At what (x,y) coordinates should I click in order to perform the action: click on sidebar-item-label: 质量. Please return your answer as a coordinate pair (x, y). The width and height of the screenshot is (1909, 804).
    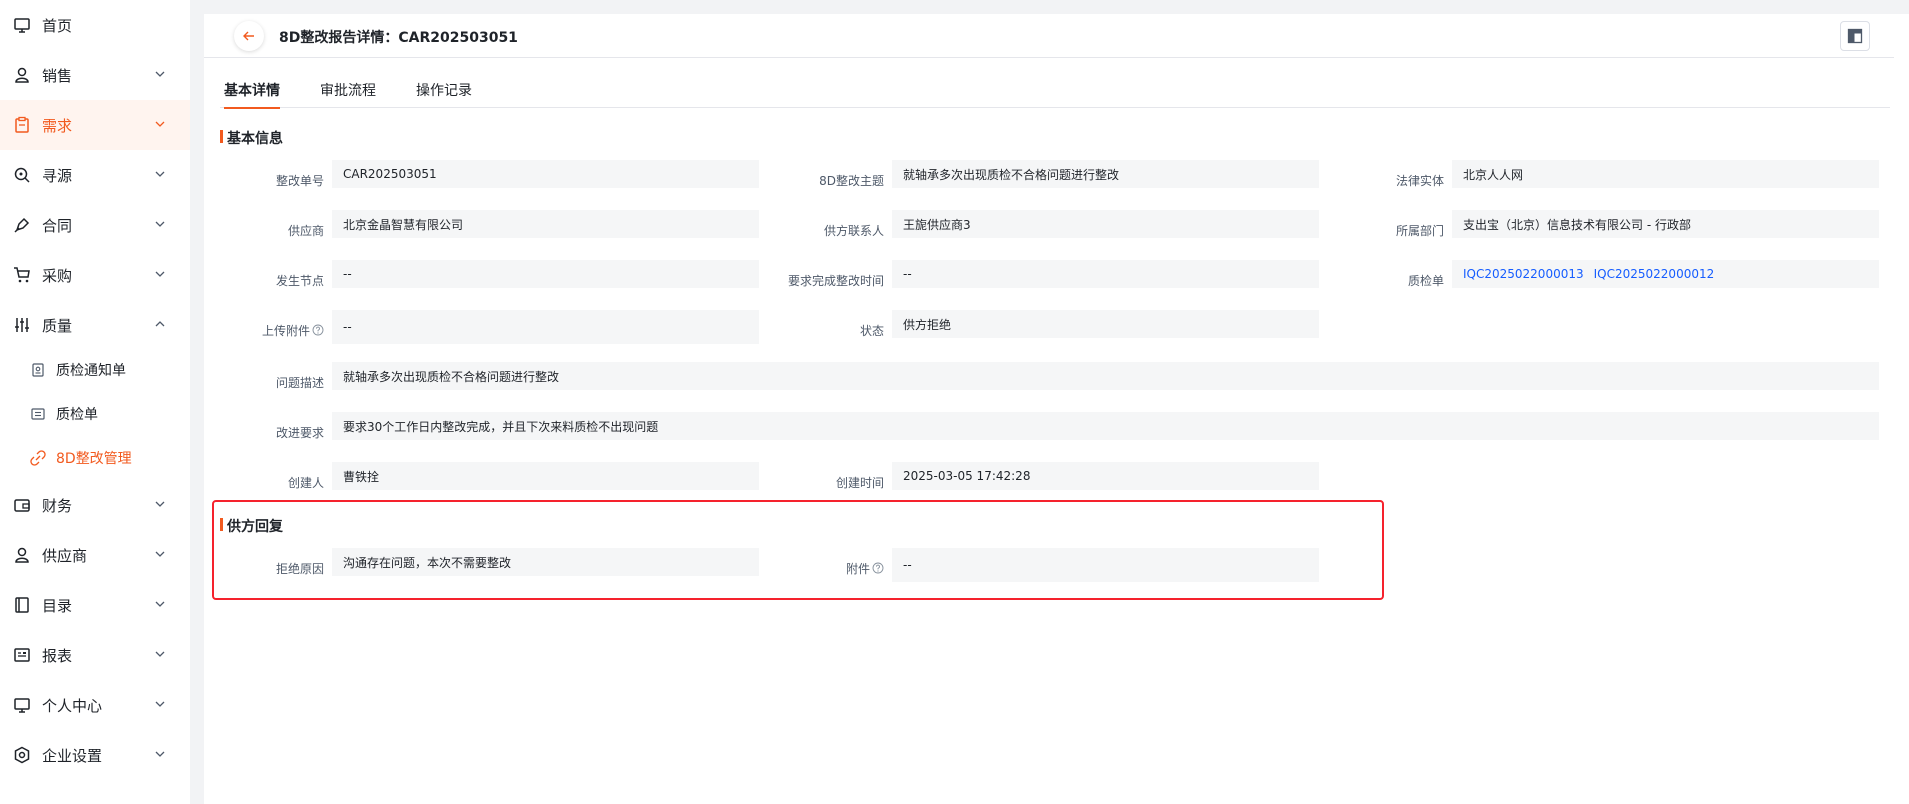
    Looking at the image, I should click on (57, 325).